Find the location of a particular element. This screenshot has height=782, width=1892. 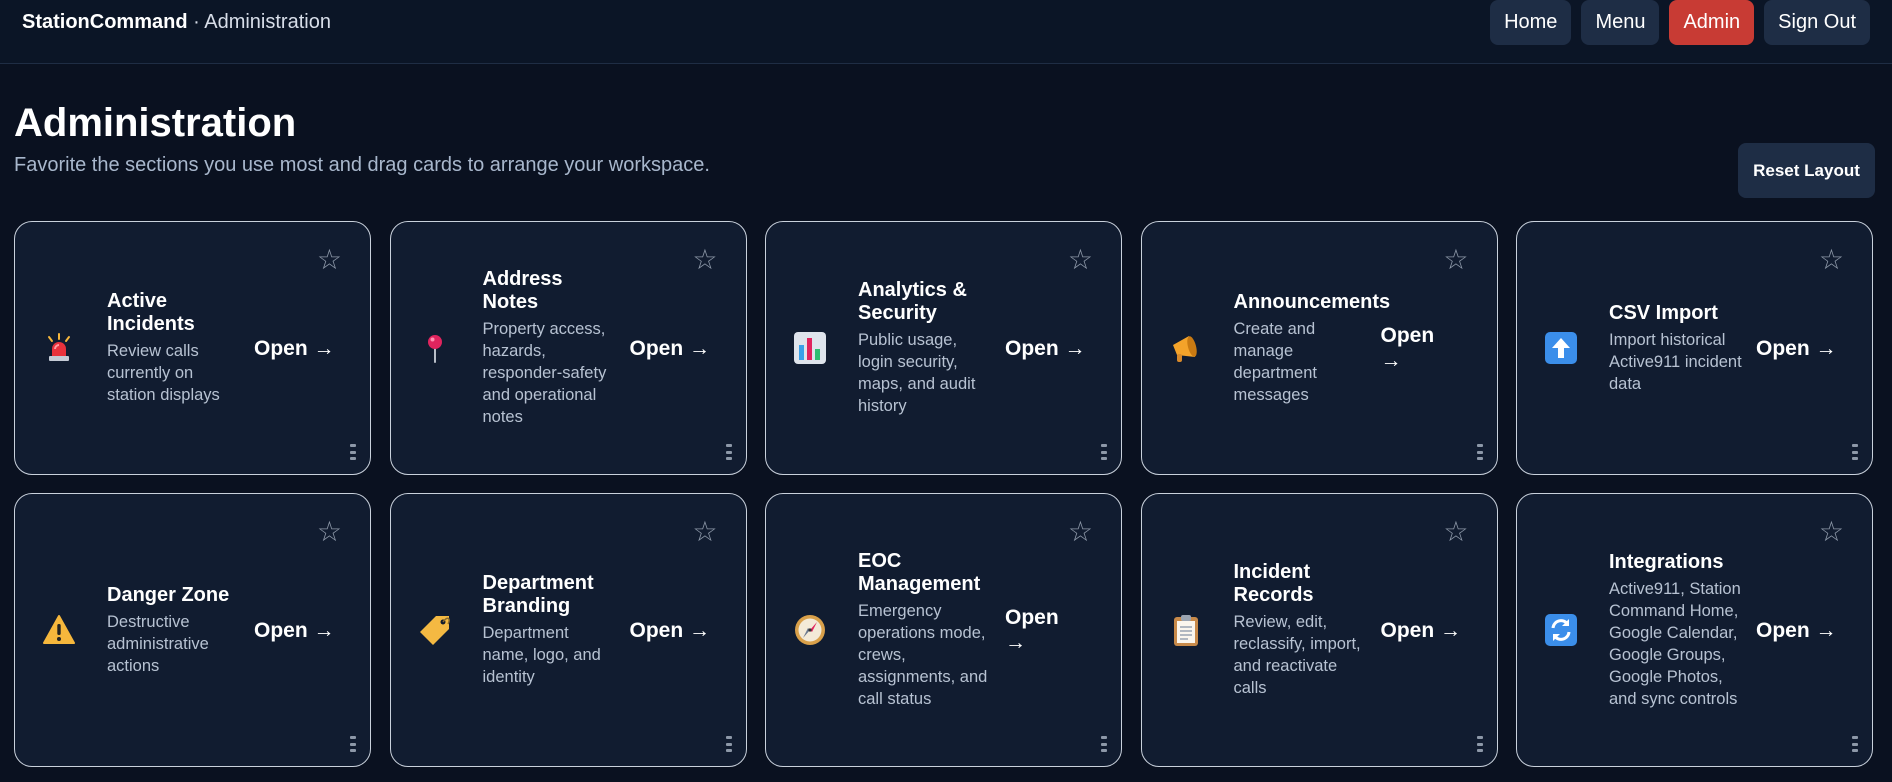

reset-layout-button: Reset Layout is located at coordinates (1806, 170).